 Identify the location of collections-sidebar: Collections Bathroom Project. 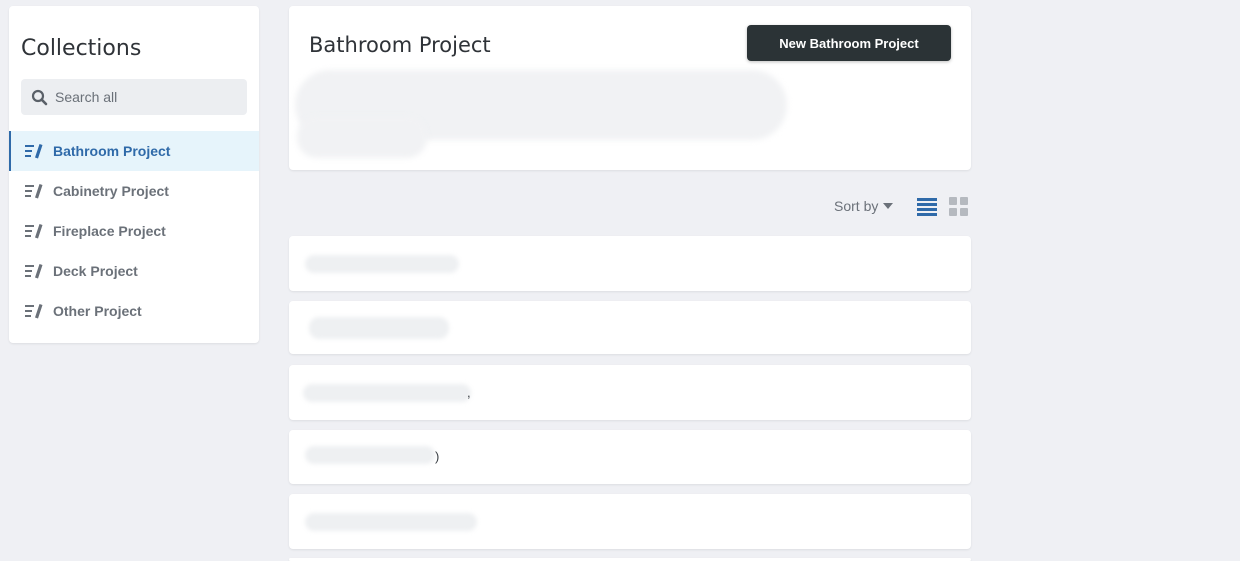
(134, 174).